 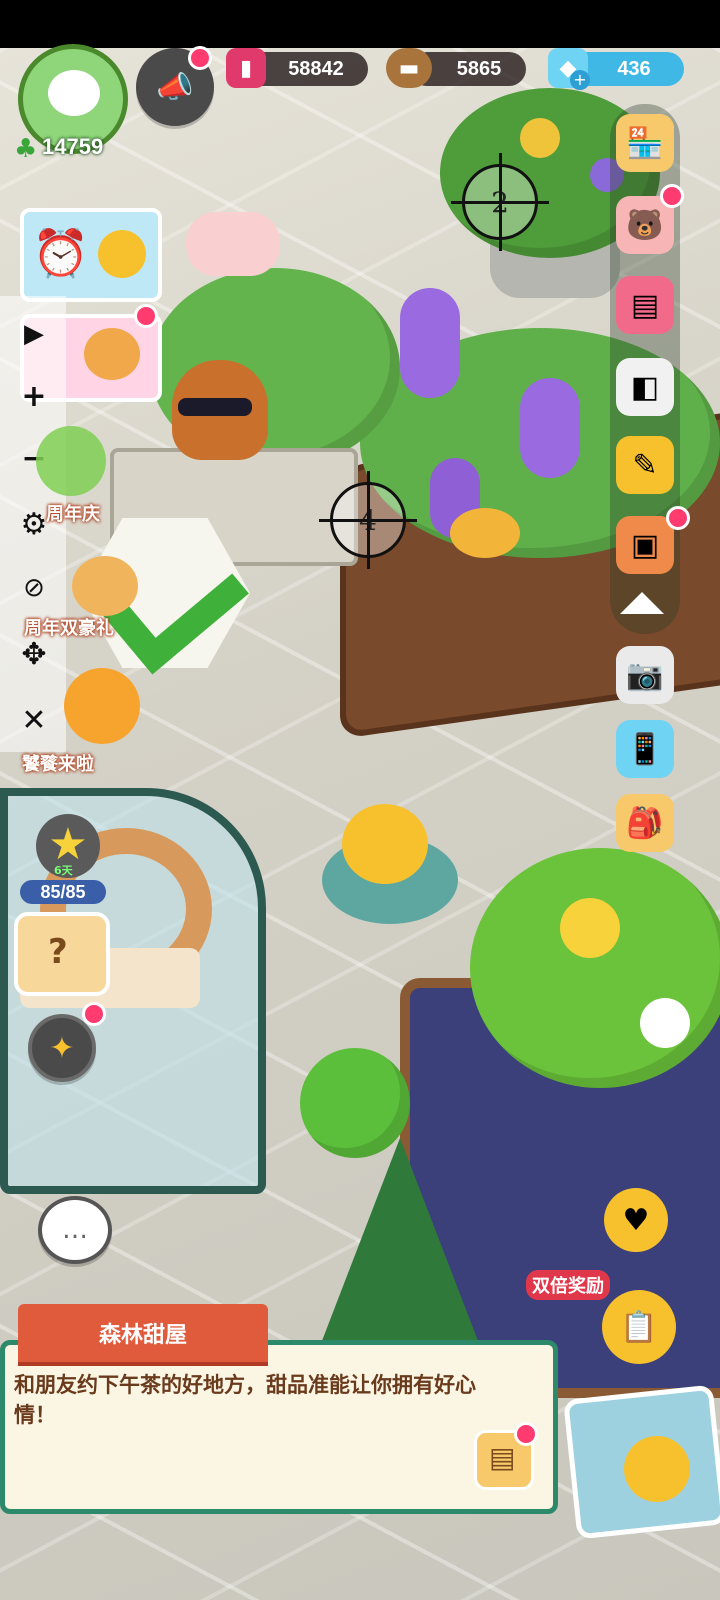 I want to click on clover-icon: ♣, so click(x=26, y=149).